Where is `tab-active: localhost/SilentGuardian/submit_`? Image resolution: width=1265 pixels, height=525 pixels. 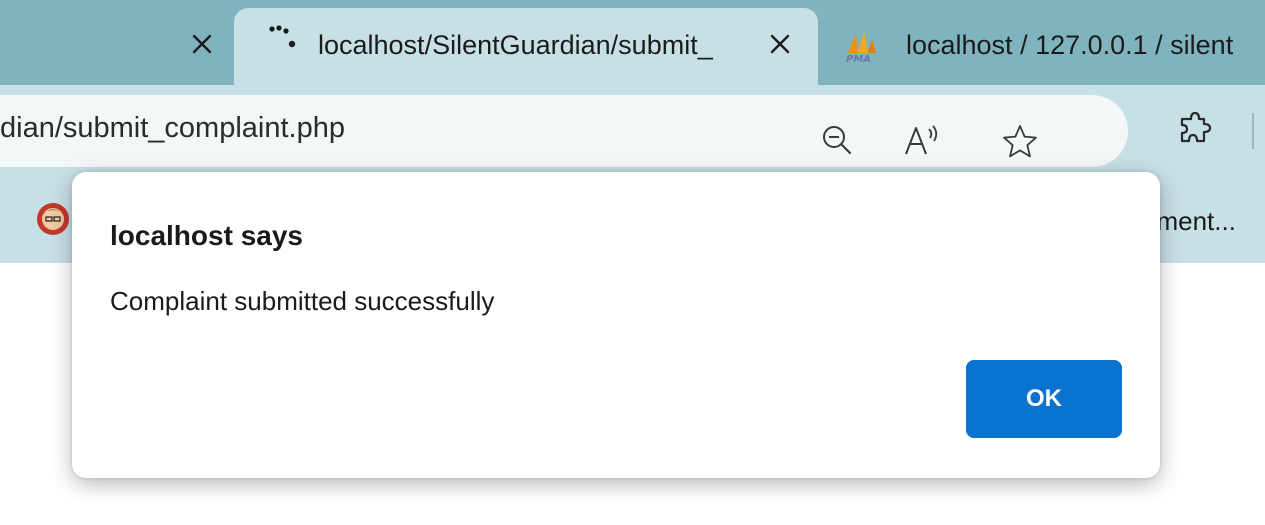
tab-active: localhost/SilentGuardian/submit_ is located at coordinates (526, 46).